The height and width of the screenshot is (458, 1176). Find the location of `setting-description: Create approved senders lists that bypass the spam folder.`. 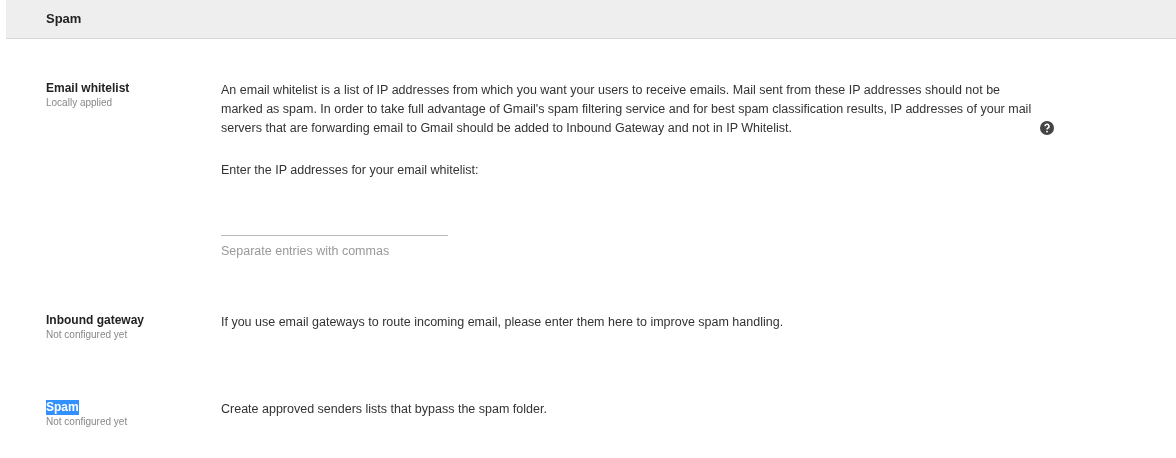

setting-description: Create approved senders lists that bypass the spam folder. is located at coordinates (384, 409).